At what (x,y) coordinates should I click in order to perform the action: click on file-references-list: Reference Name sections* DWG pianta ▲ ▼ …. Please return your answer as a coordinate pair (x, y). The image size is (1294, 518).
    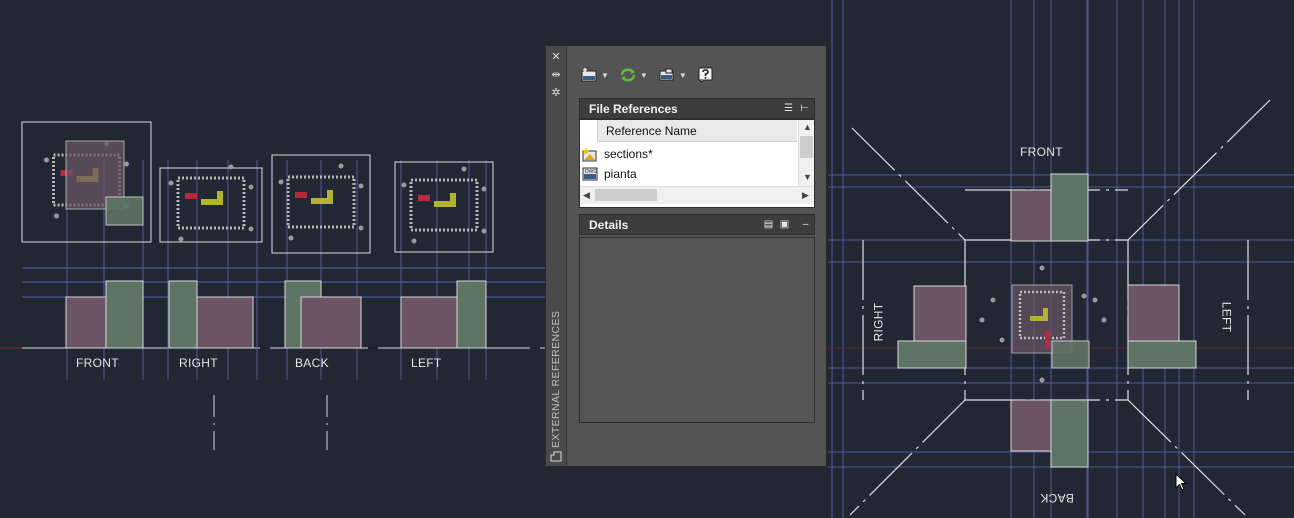
    Looking at the image, I should click on (697, 163).